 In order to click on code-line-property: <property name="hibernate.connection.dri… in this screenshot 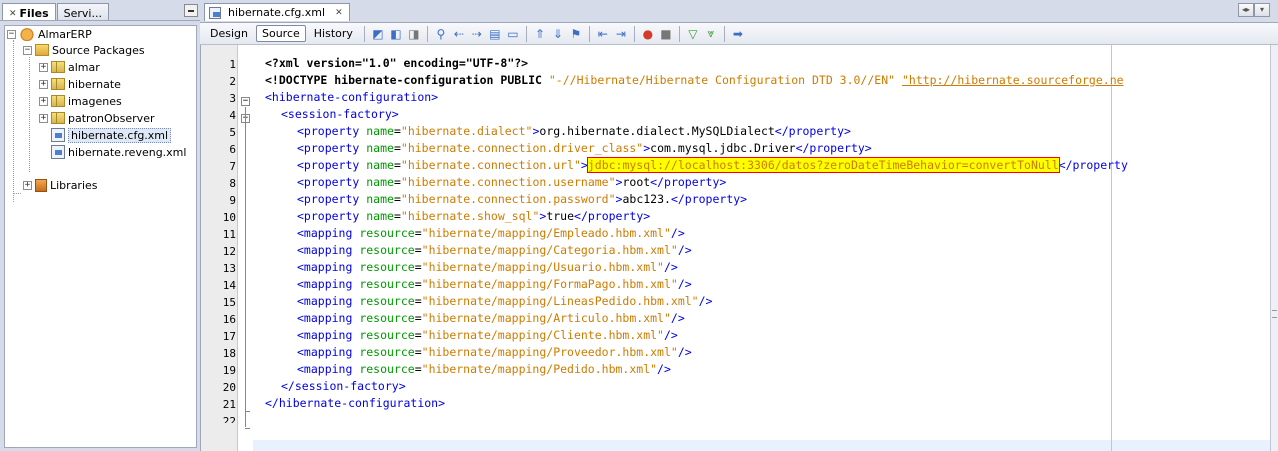, I will do `click(584, 148)`.